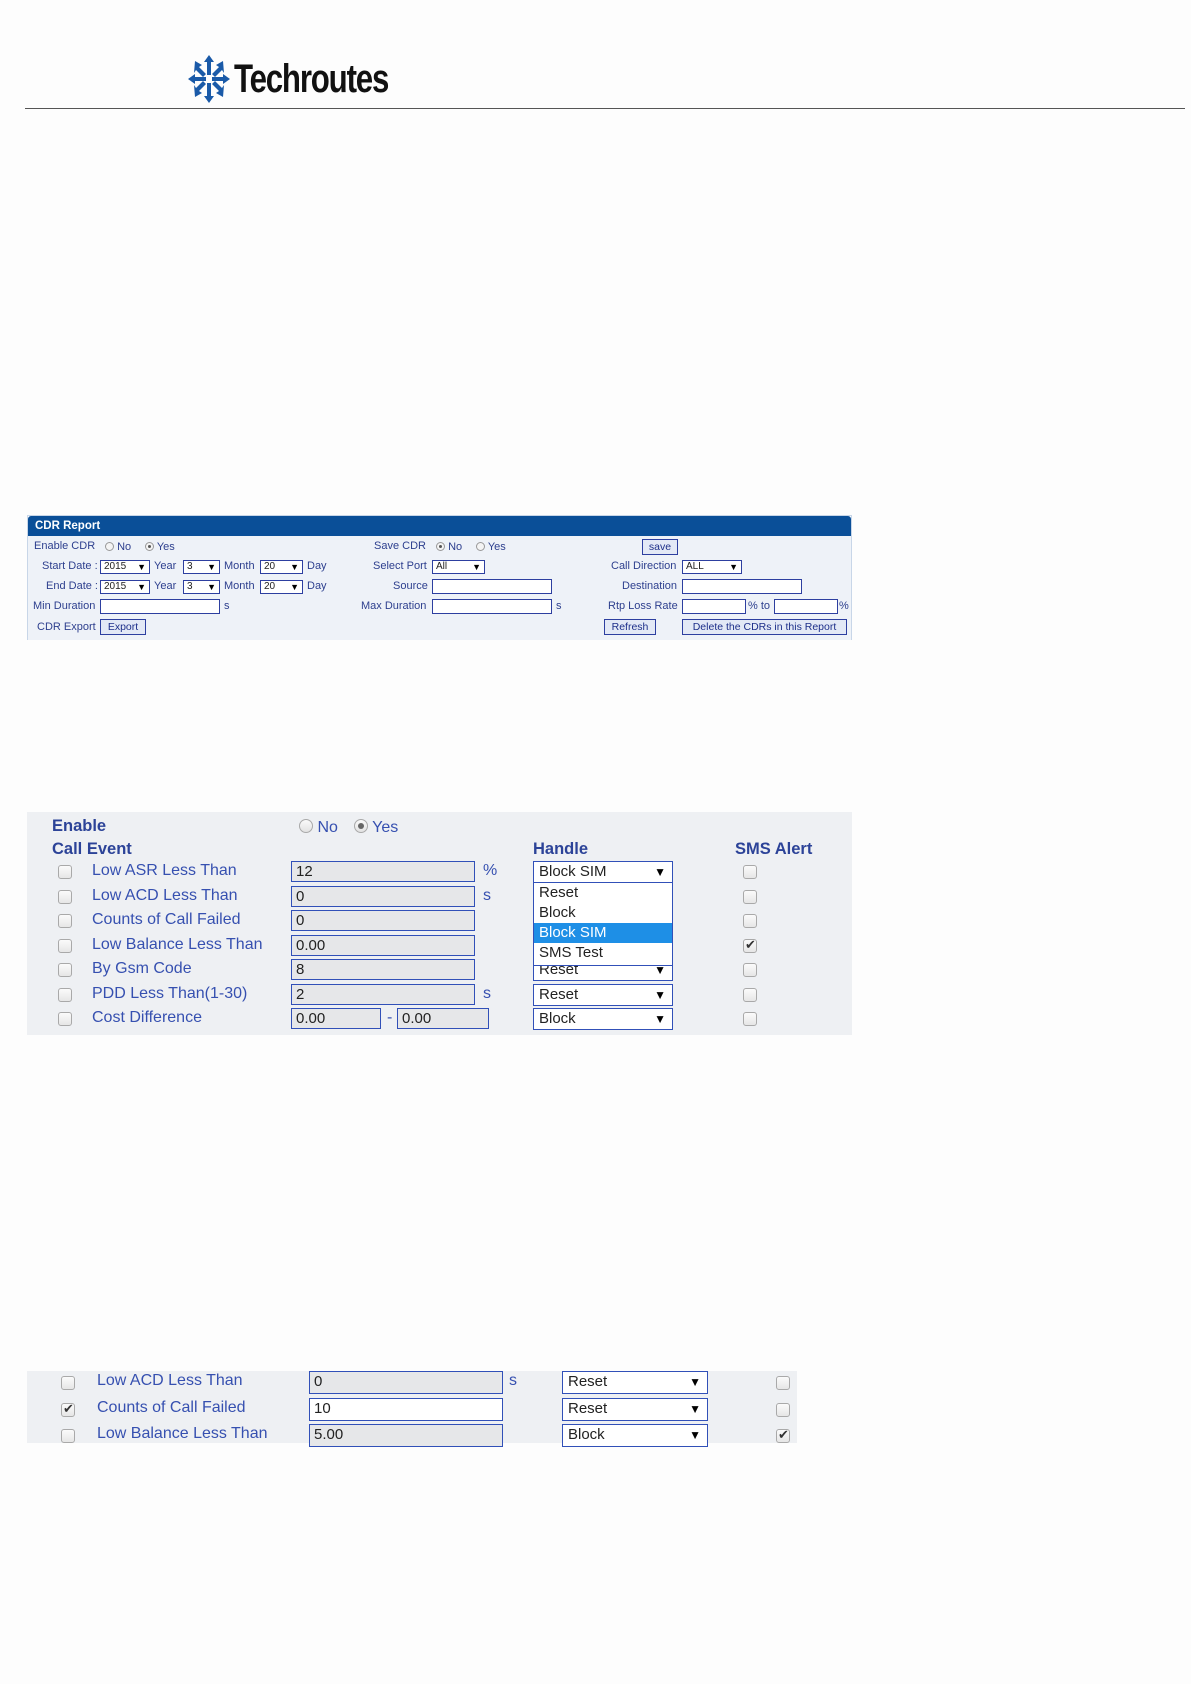 This screenshot has height=1684, width=1191. I want to click on by-gsm-code-sms-checkbox, so click(750, 970).